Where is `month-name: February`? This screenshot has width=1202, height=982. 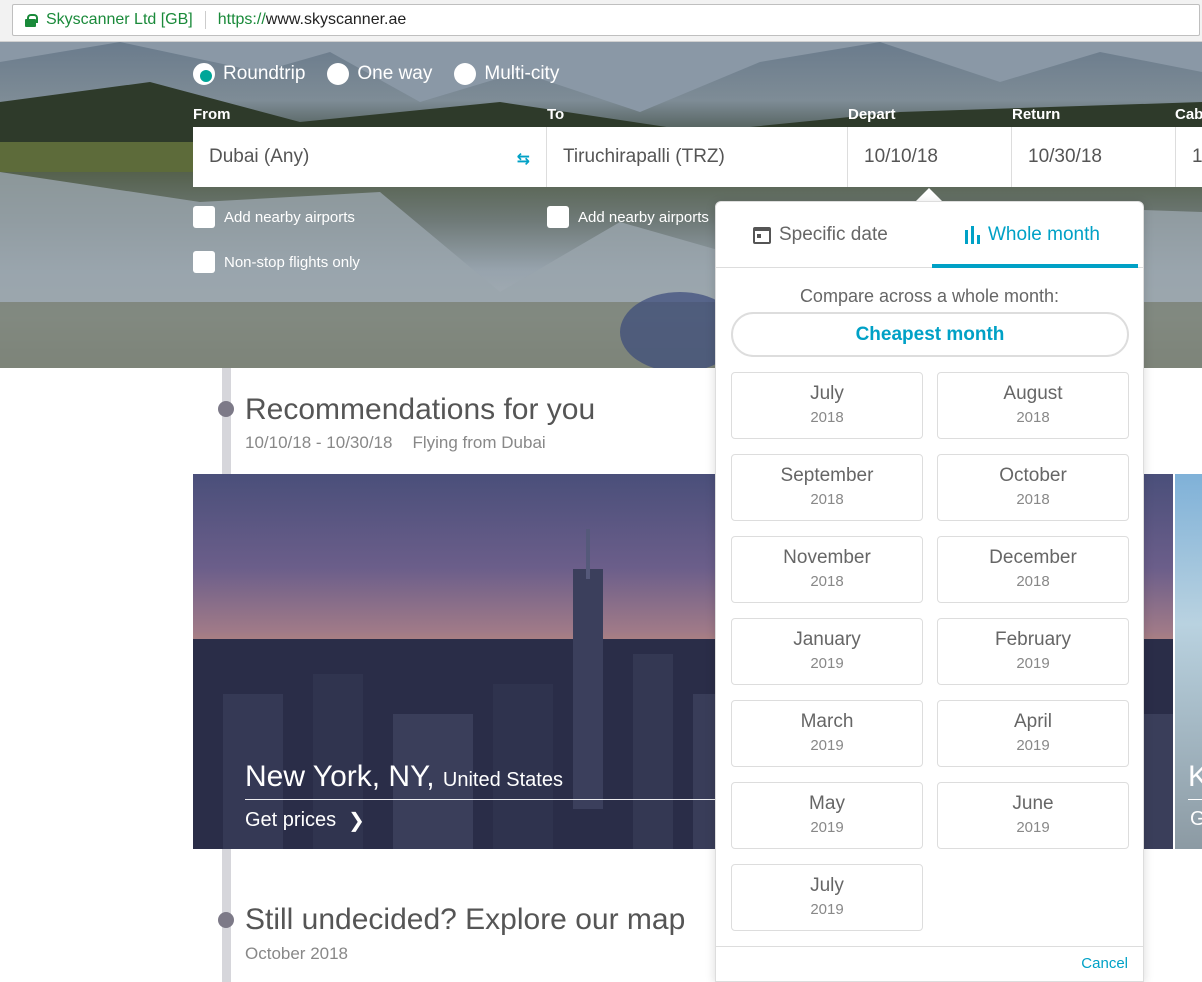
month-name: February is located at coordinates (1033, 639).